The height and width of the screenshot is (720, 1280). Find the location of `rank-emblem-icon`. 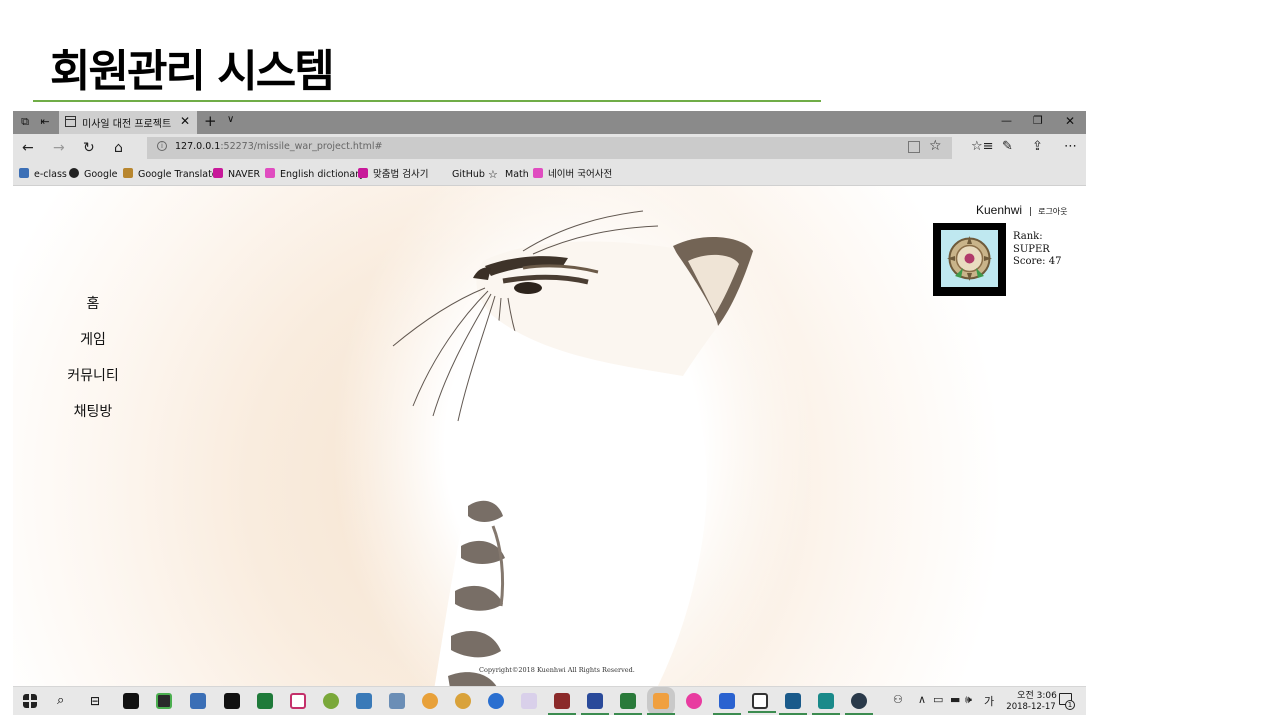

rank-emblem-icon is located at coordinates (969, 258).